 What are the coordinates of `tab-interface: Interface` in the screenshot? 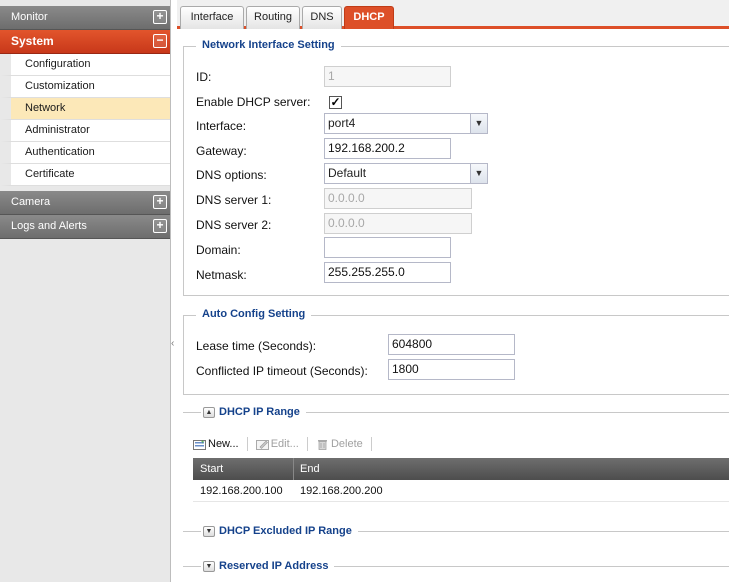 It's located at (212, 17).